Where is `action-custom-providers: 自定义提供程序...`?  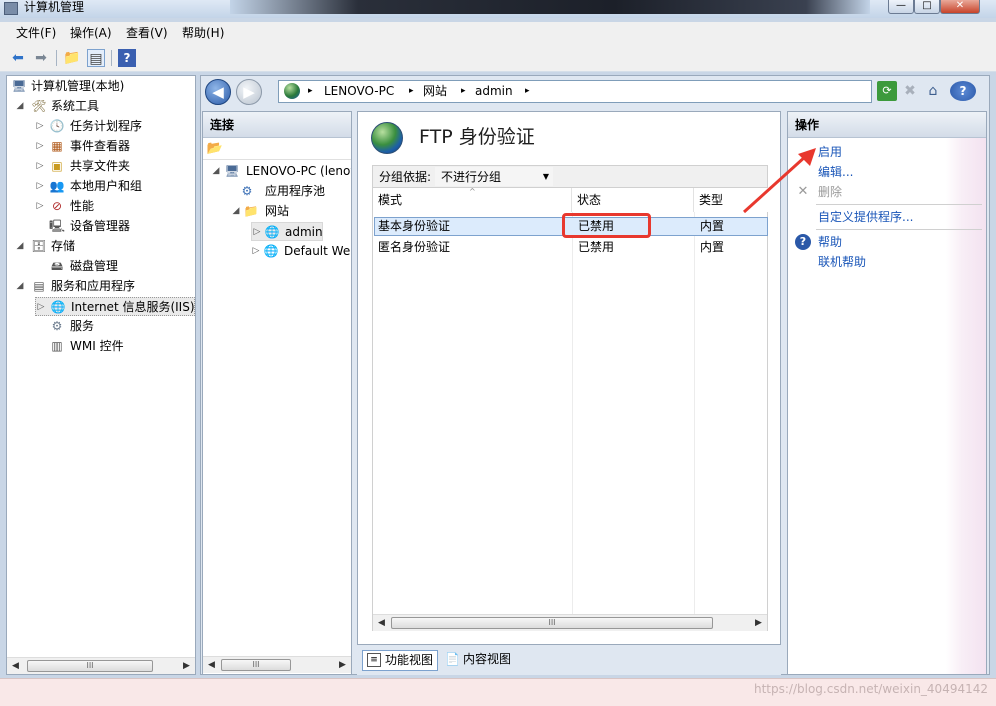
action-custom-providers: 自定义提供程序... is located at coordinates (865, 217).